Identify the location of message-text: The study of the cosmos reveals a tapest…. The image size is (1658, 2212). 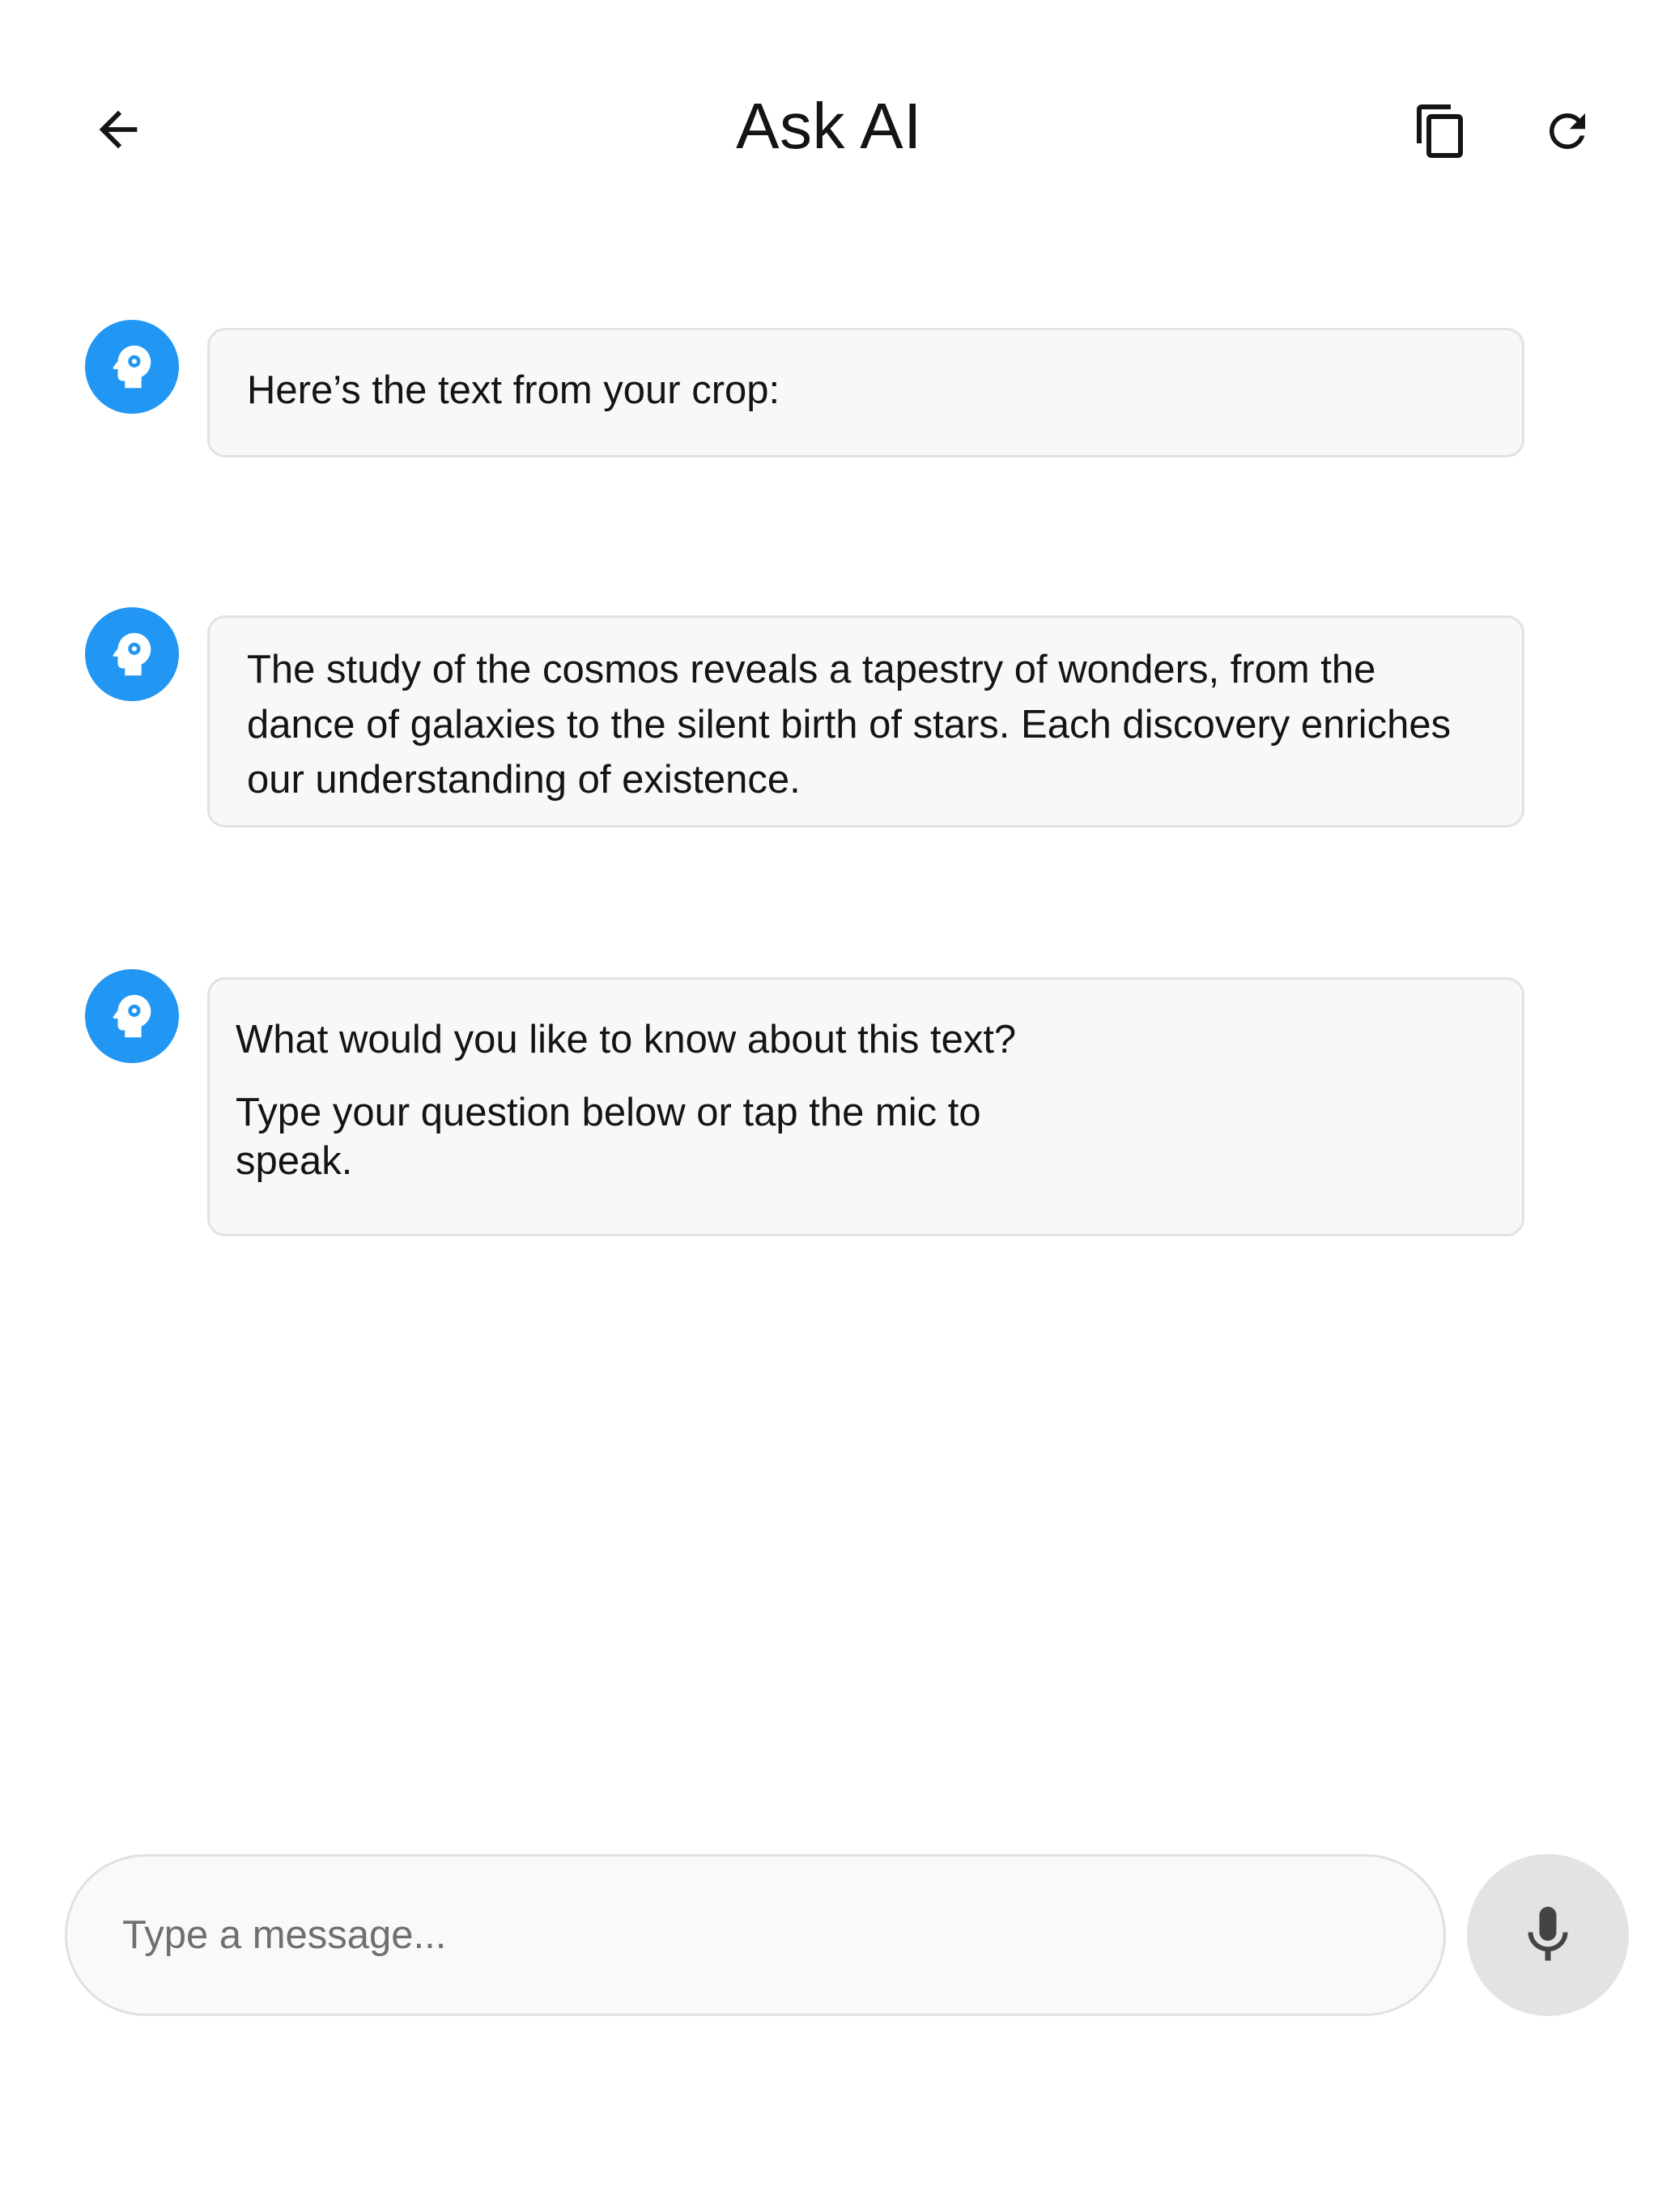
(849, 725).